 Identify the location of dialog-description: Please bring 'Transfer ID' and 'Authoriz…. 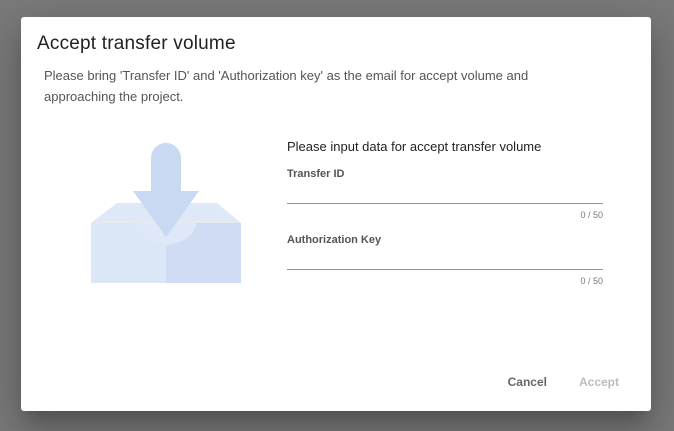
(286, 86).